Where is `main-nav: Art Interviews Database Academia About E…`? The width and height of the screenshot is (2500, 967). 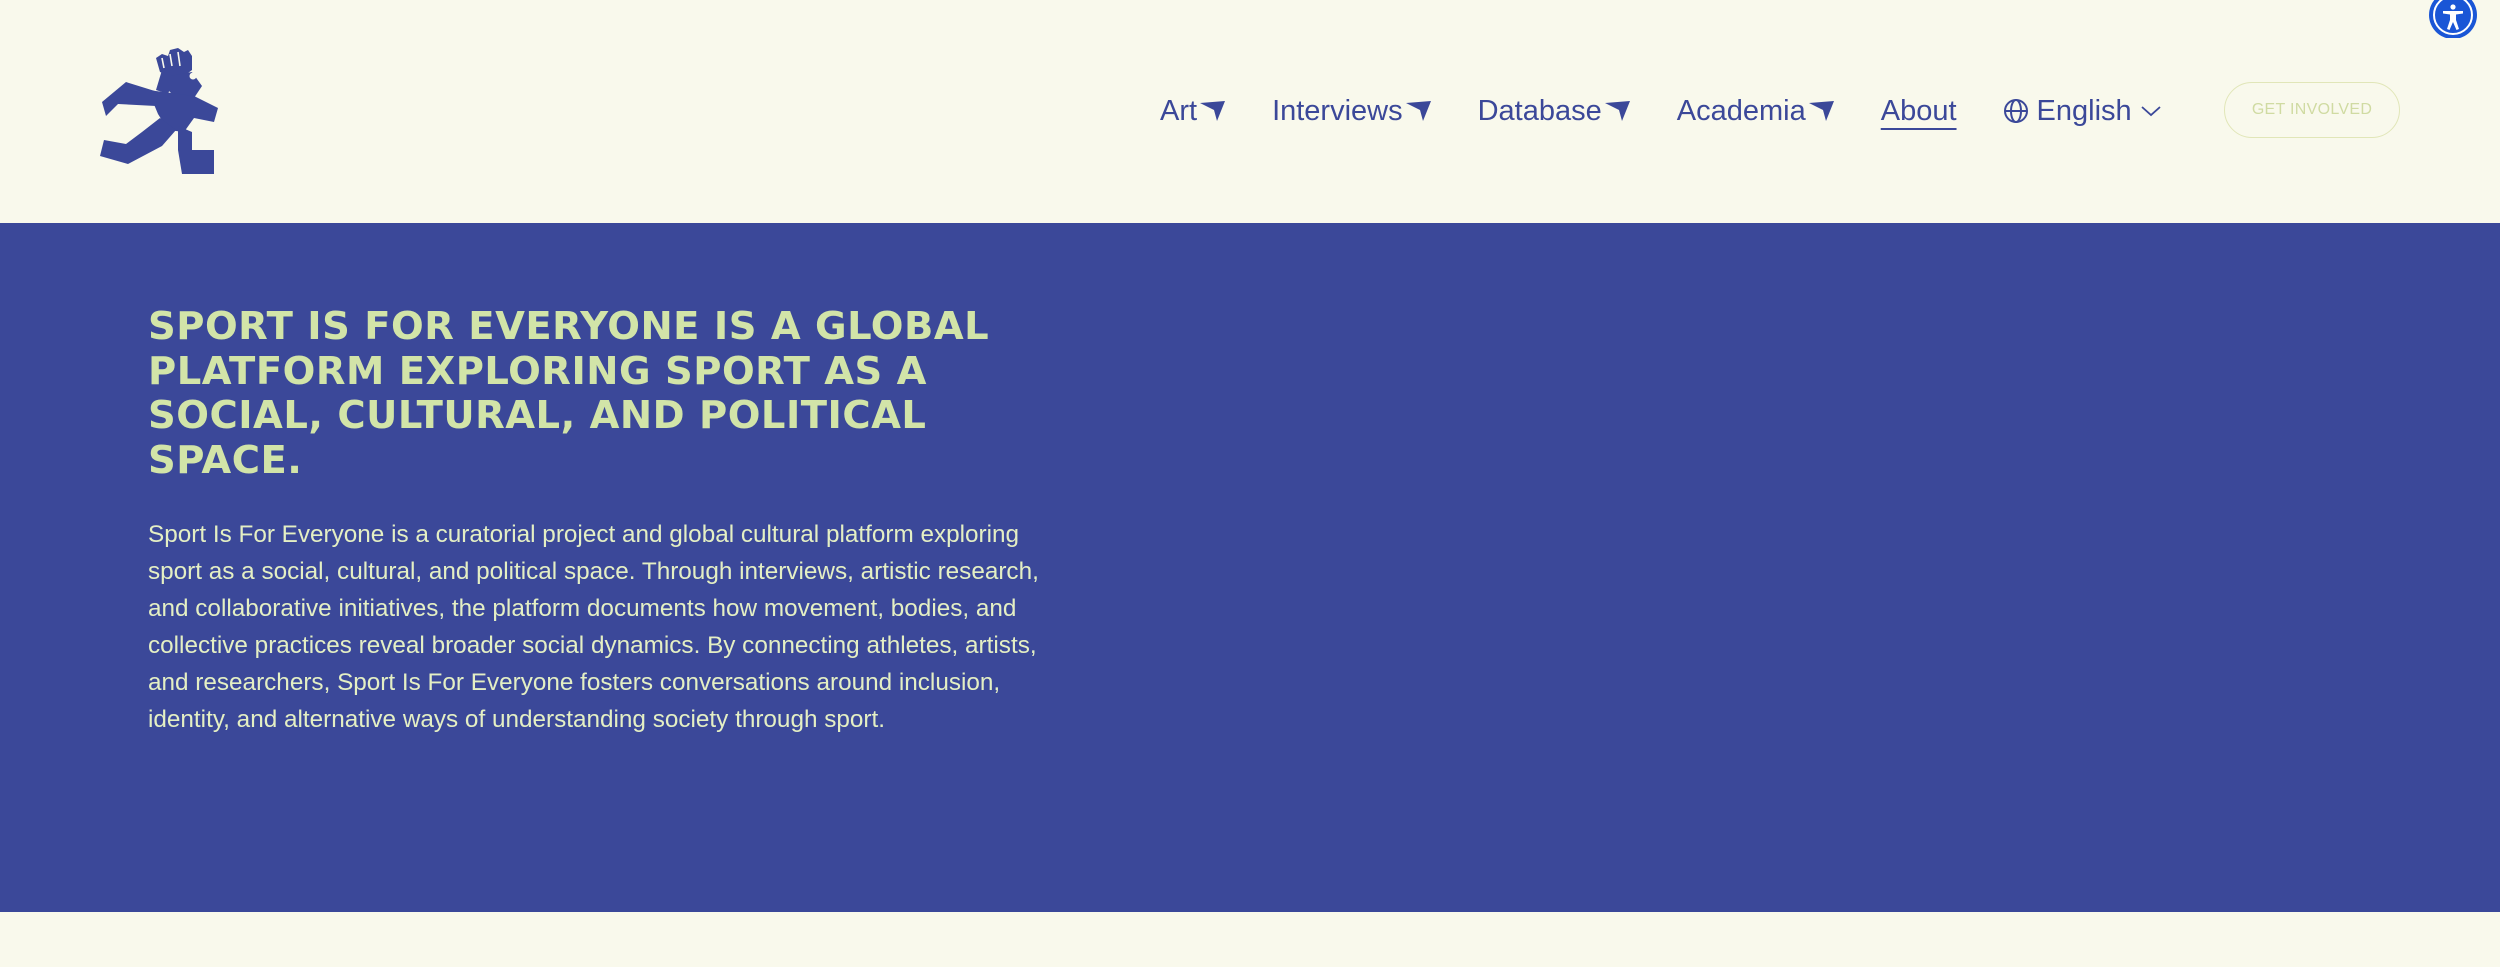
main-nav: Art Interviews Database Academia About E… is located at coordinates (1661, 111).